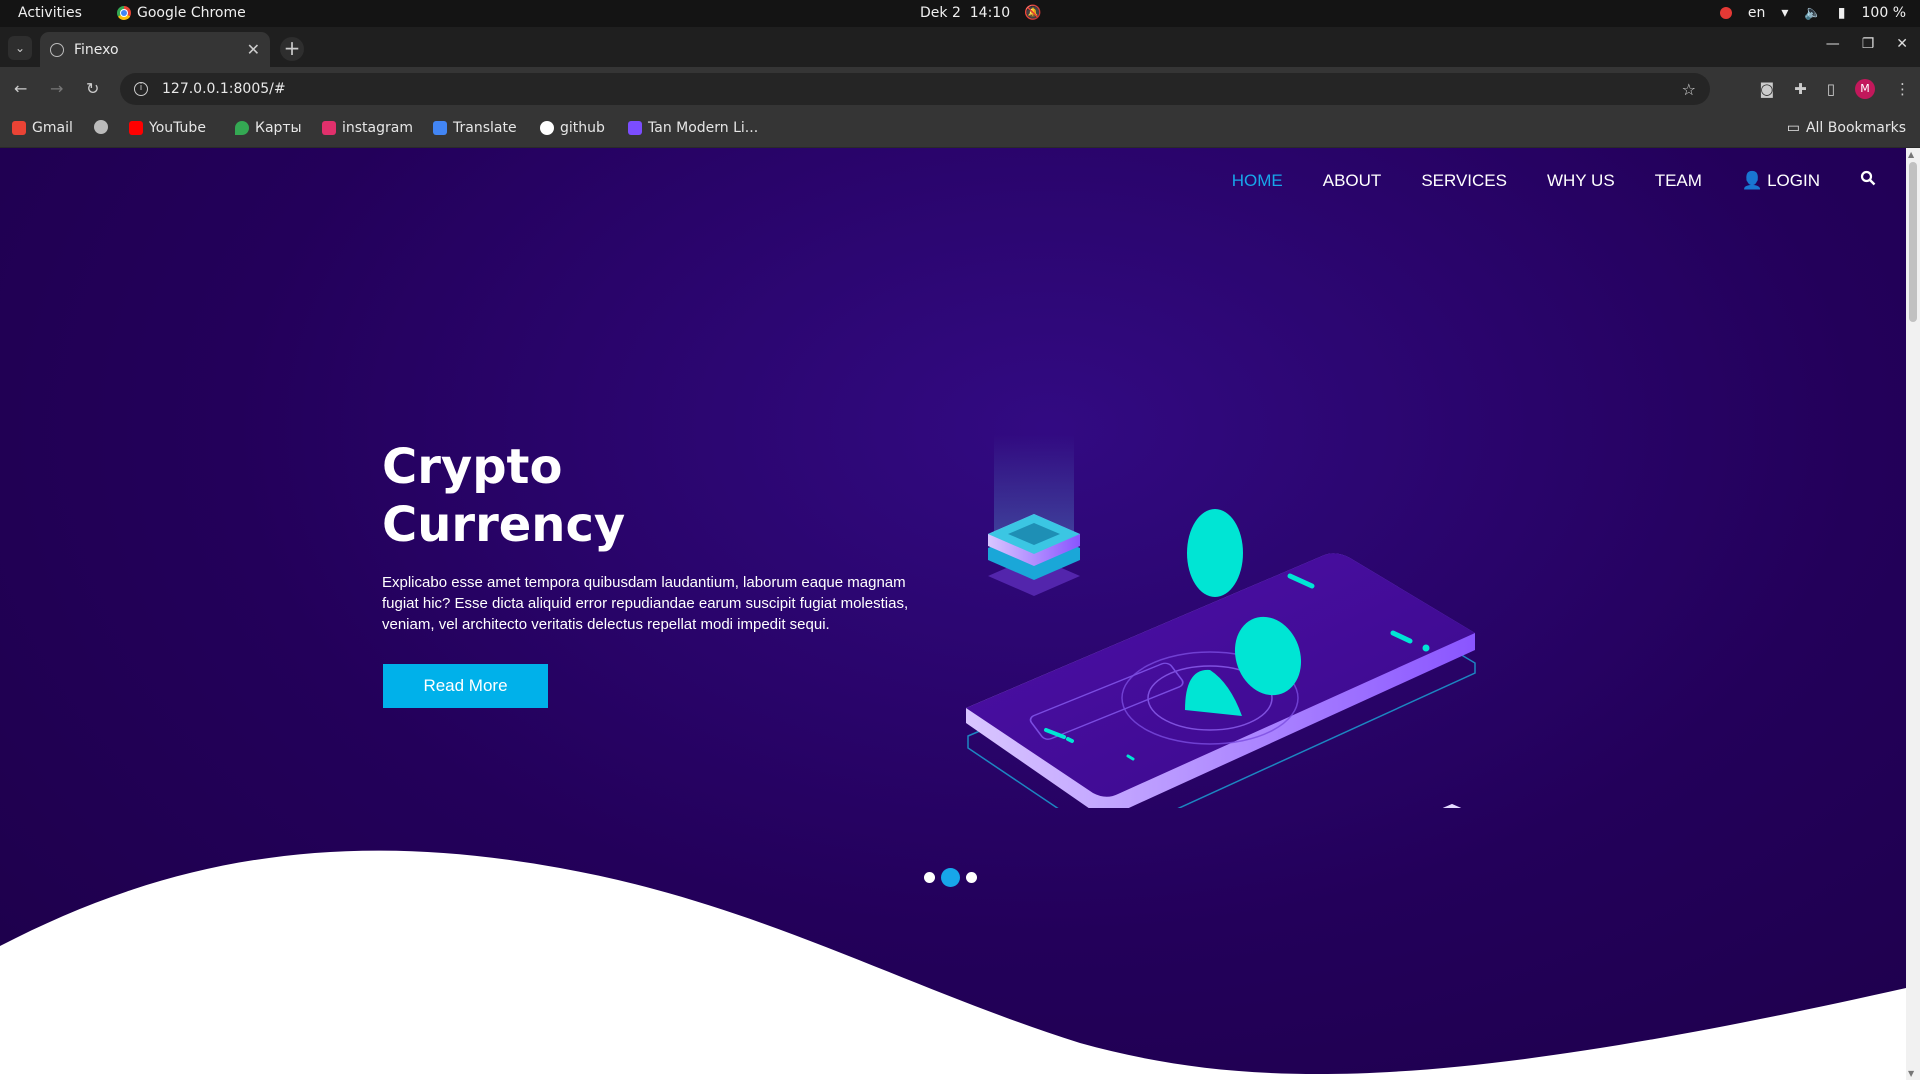  What do you see at coordinates (1865, 89) in the screenshot?
I see `profile-avatar: M` at bounding box center [1865, 89].